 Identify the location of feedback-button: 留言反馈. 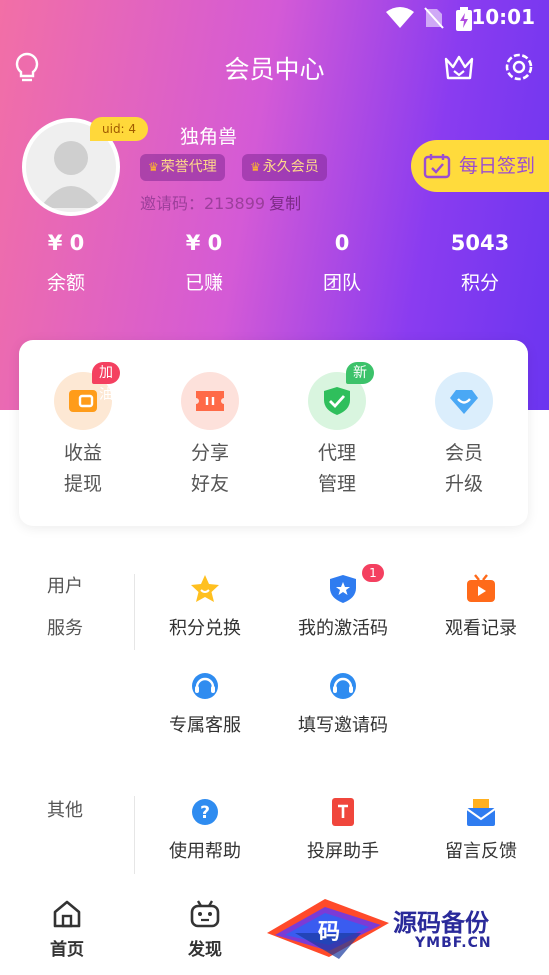
(480, 830).